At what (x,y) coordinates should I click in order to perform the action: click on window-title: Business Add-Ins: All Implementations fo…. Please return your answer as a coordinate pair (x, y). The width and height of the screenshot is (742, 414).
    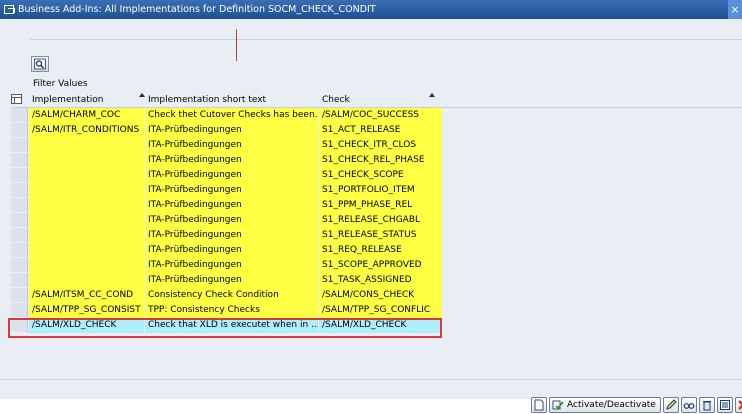
    Looking at the image, I should click on (197, 9).